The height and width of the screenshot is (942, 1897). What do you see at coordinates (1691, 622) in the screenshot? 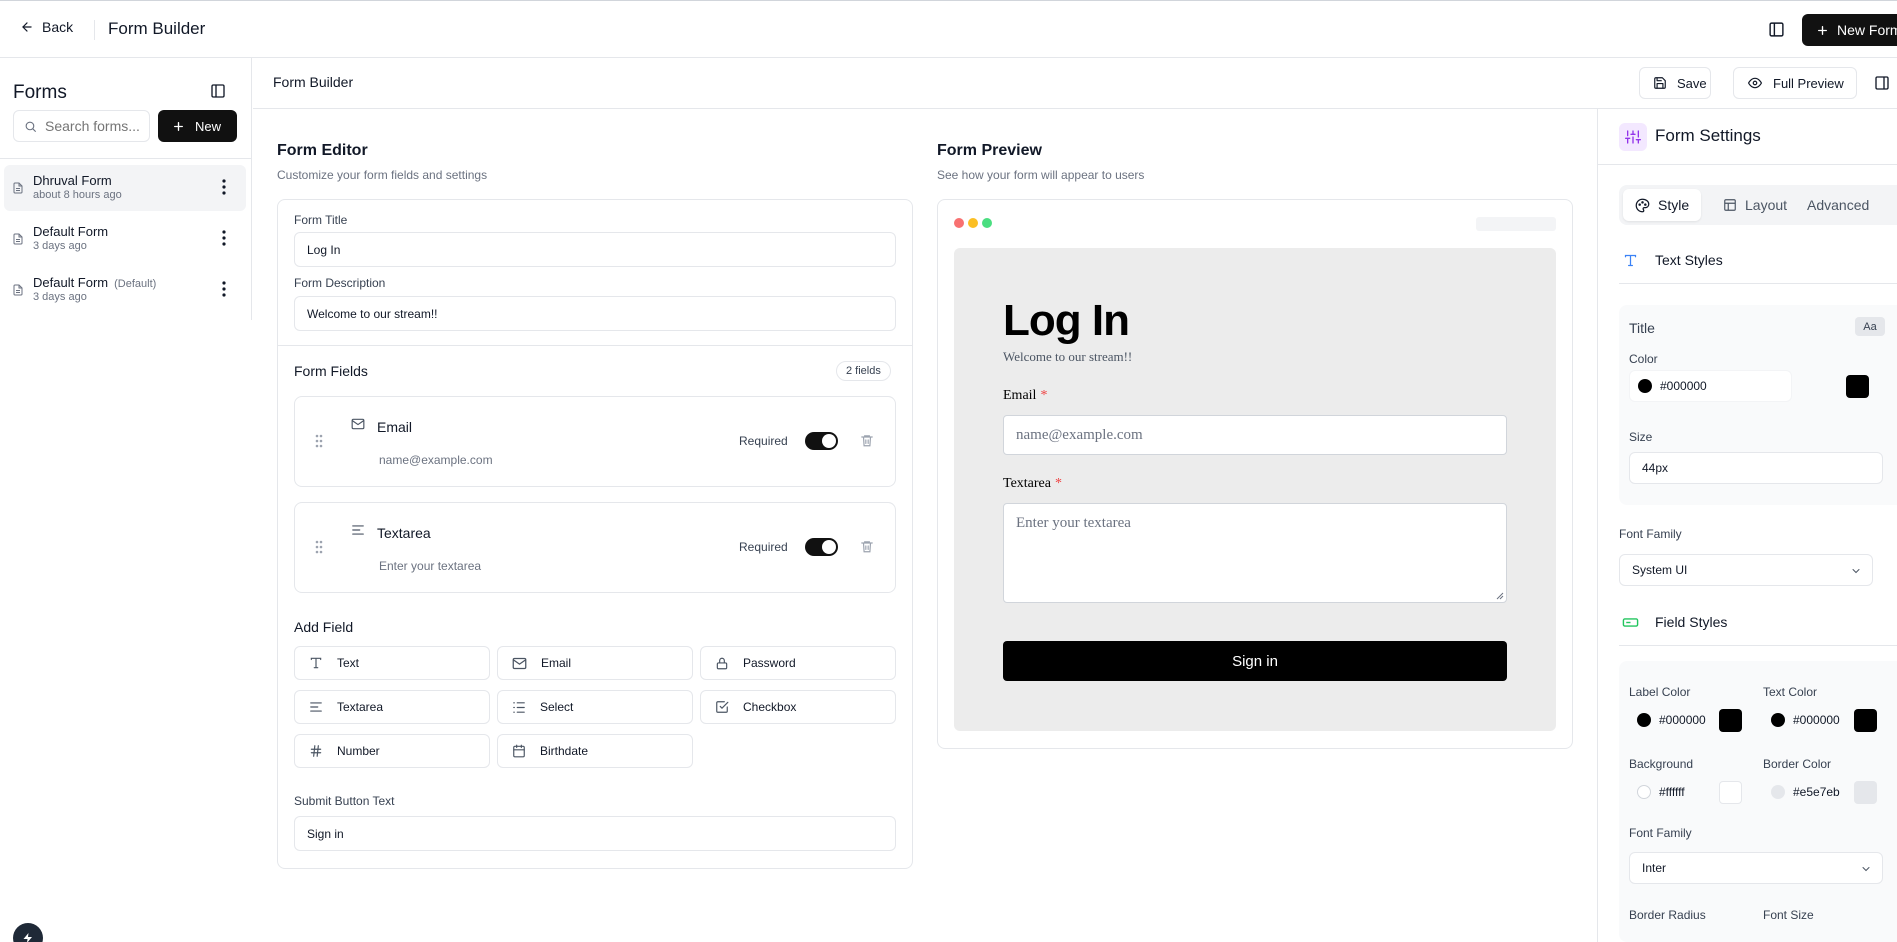
I see `field-styles-label: Field Styles` at bounding box center [1691, 622].